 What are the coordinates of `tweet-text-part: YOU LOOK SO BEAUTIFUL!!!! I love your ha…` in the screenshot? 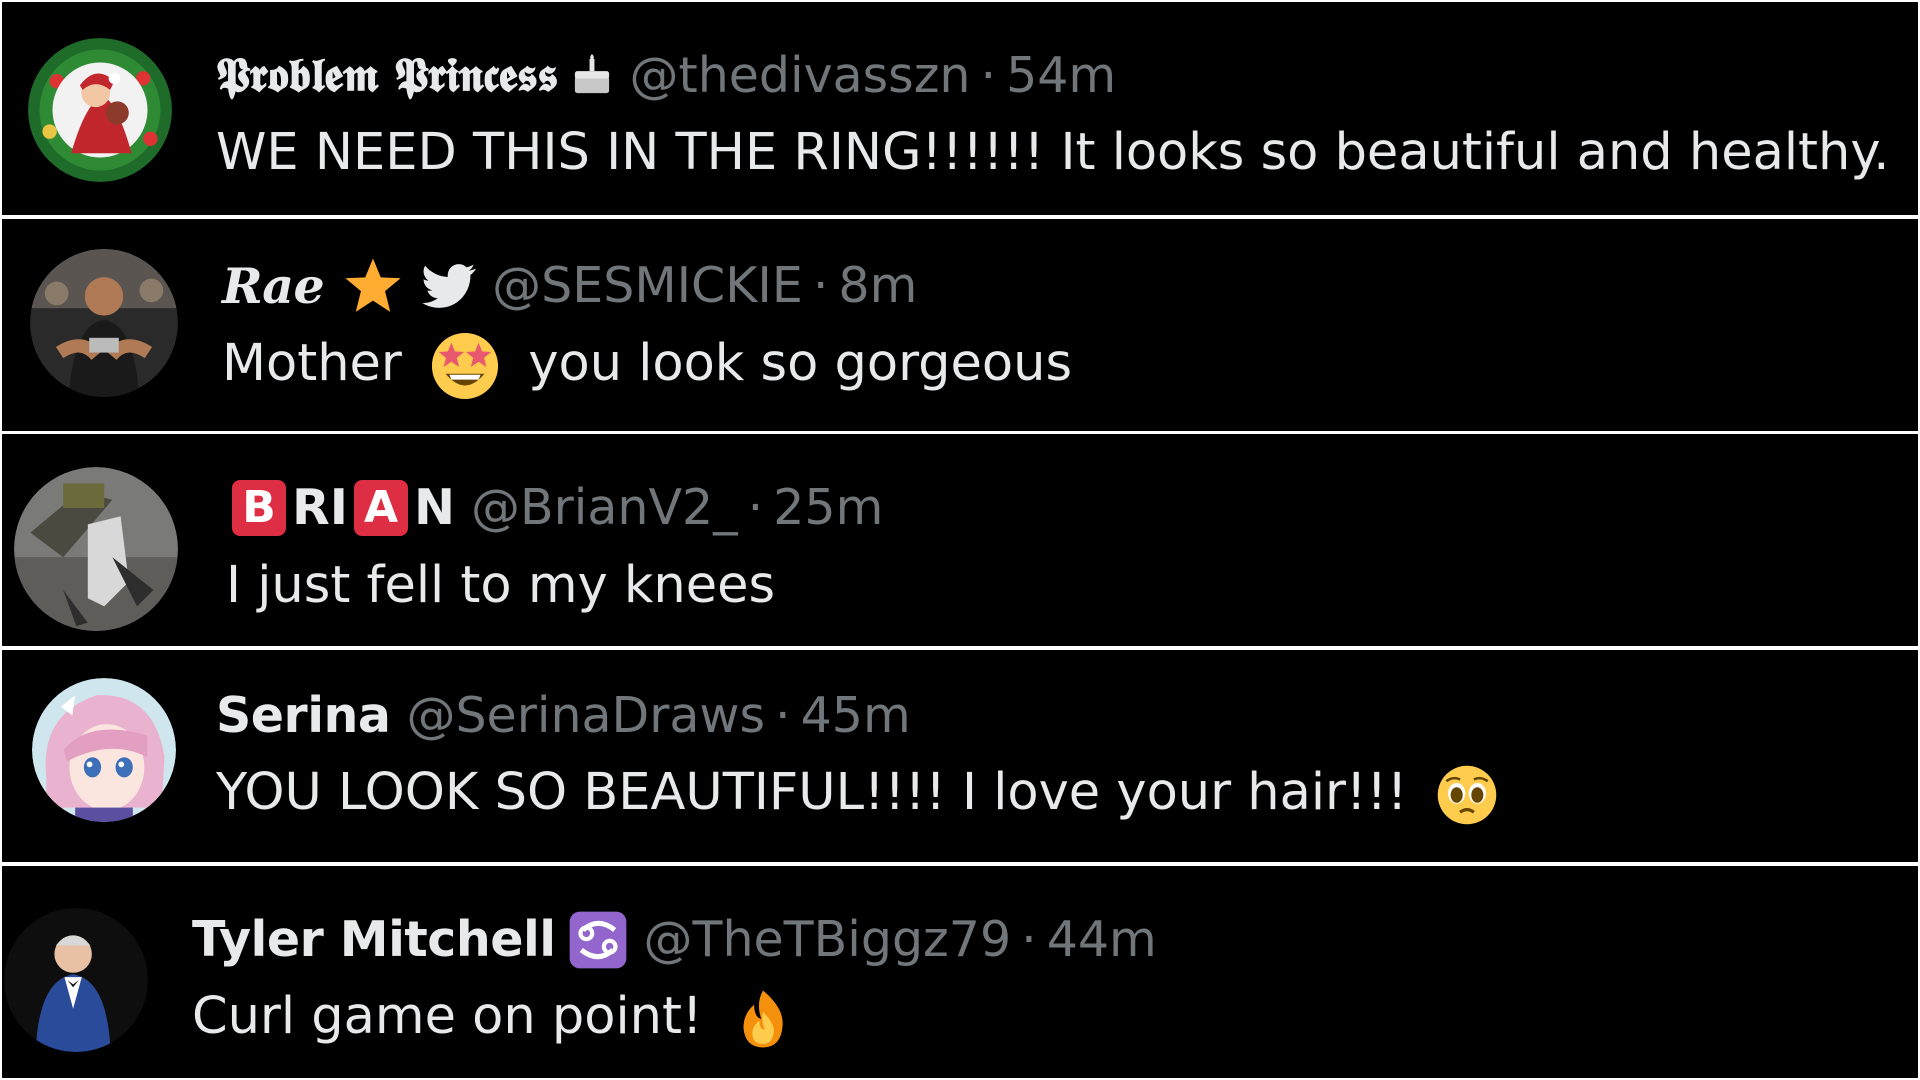 It's located at (812, 792).